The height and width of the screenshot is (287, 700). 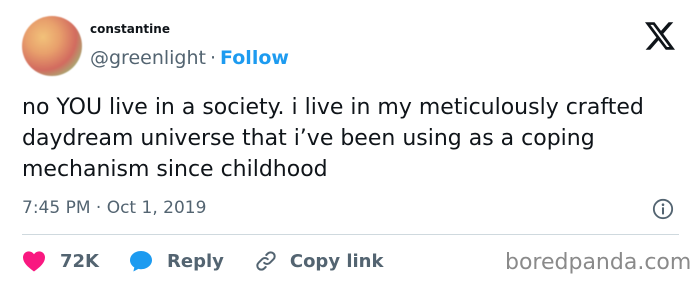 What do you see at coordinates (79, 261) in the screenshot?
I see `like-count: 72K` at bounding box center [79, 261].